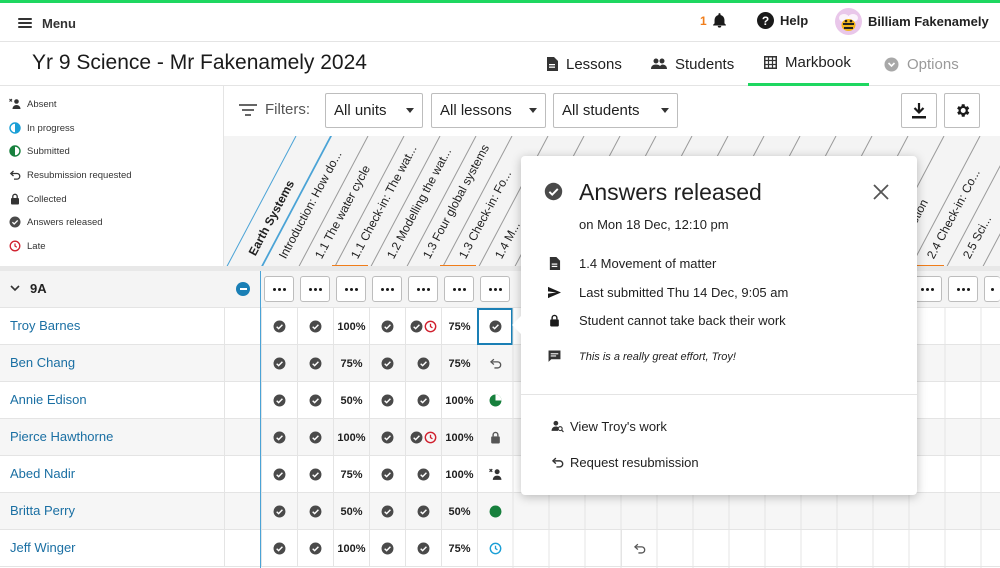  What do you see at coordinates (59, 23) in the screenshot?
I see `menu-label: Menu` at bounding box center [59, 23].